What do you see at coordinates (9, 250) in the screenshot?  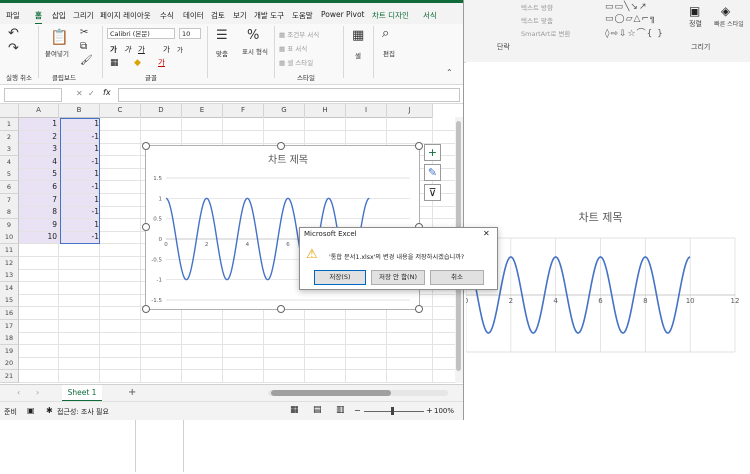 I see `row-header-11: 11` at bounding box center [9, 250].